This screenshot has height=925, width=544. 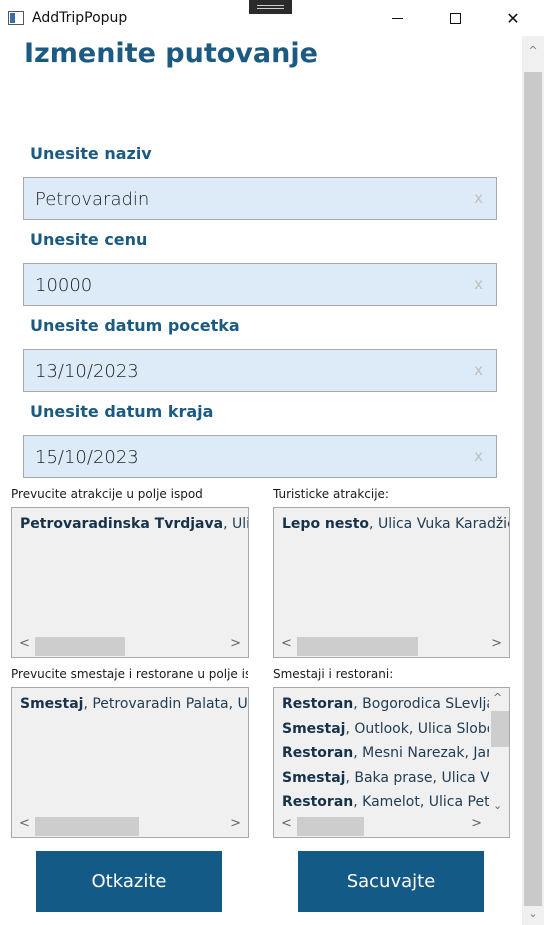 I want to click on clear-name-icon: x, so click(x=478, y=198).